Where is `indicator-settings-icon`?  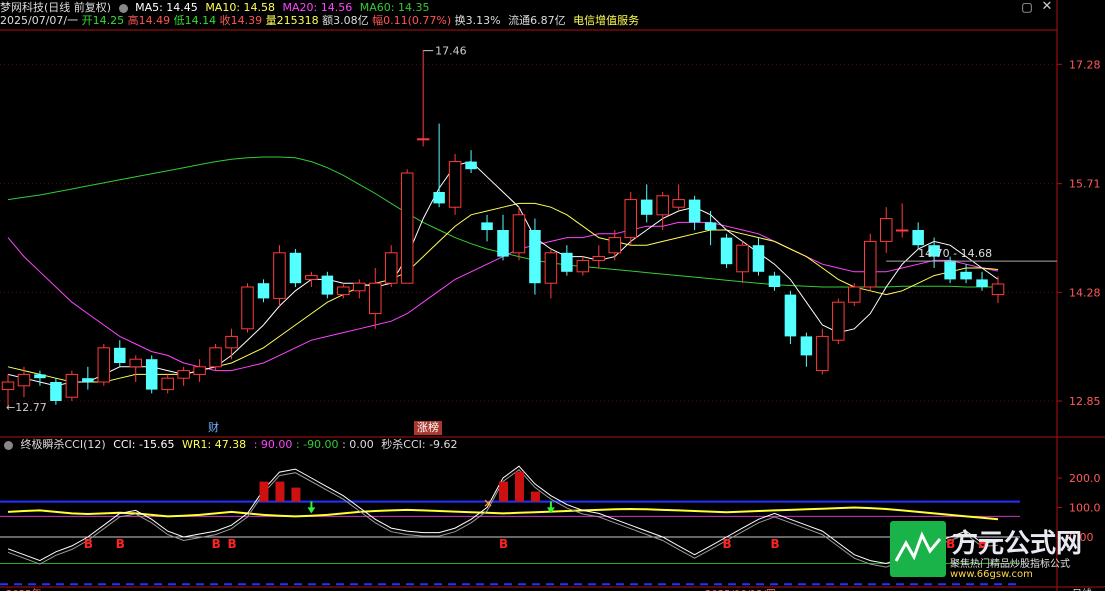 indicator-settings-icon is located at coordinates (8, 445).